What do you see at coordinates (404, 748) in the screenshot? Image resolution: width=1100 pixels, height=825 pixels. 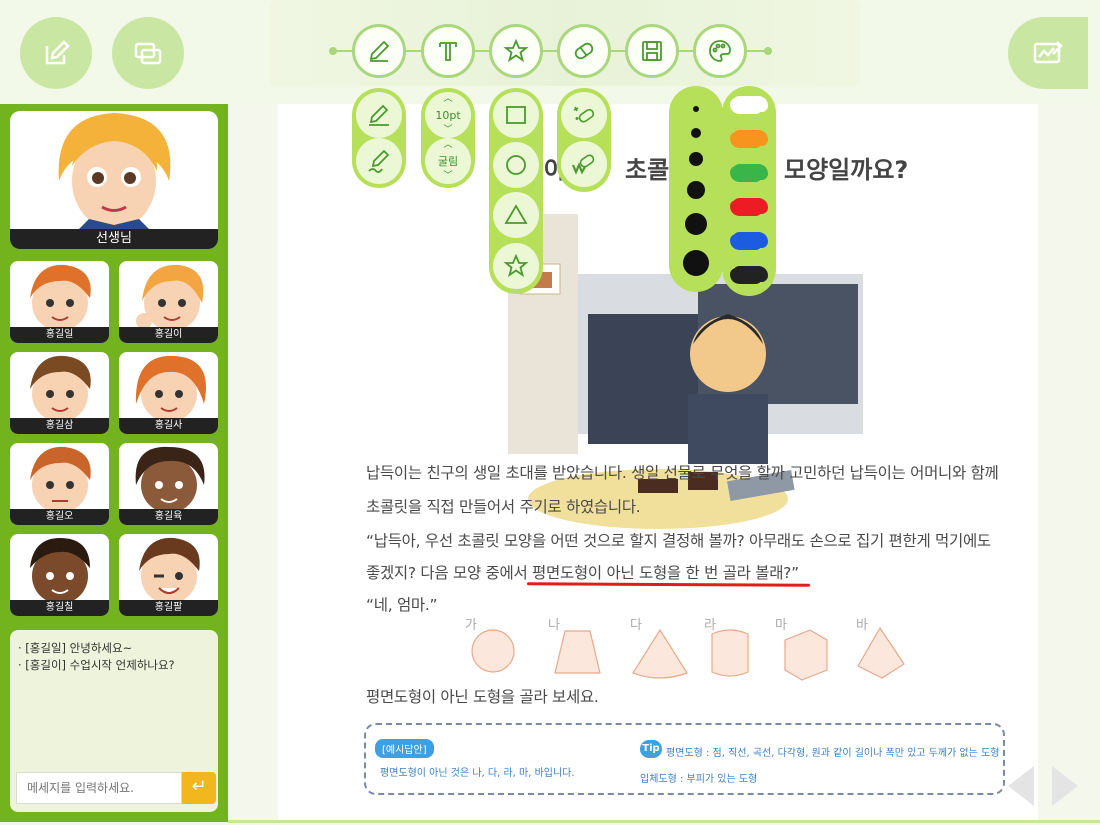 I see `answer-tag: [예시답안]` at bounding box center [404, 748].